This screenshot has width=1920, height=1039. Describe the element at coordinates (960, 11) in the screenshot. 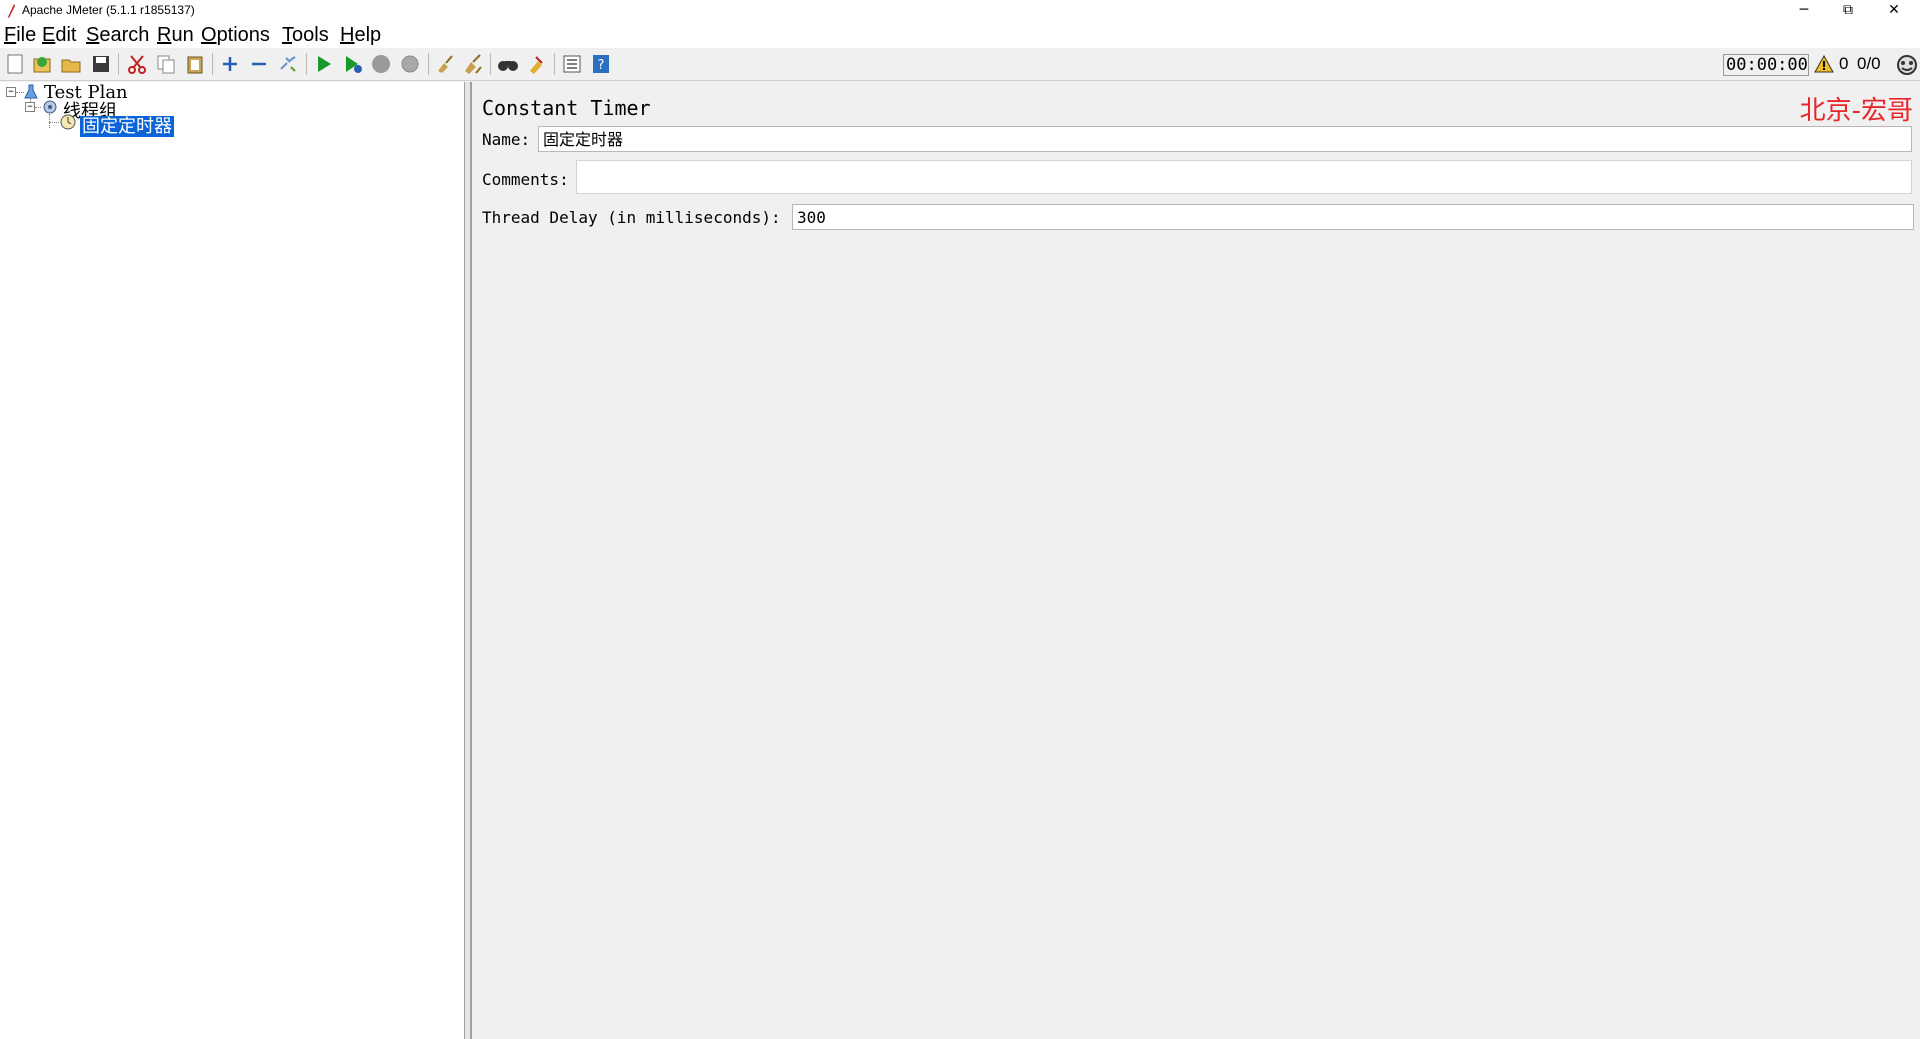

I see `title-bar: Apache JMeter (5.1.1 r1855137) ─ ⧉ ✕` at that location.